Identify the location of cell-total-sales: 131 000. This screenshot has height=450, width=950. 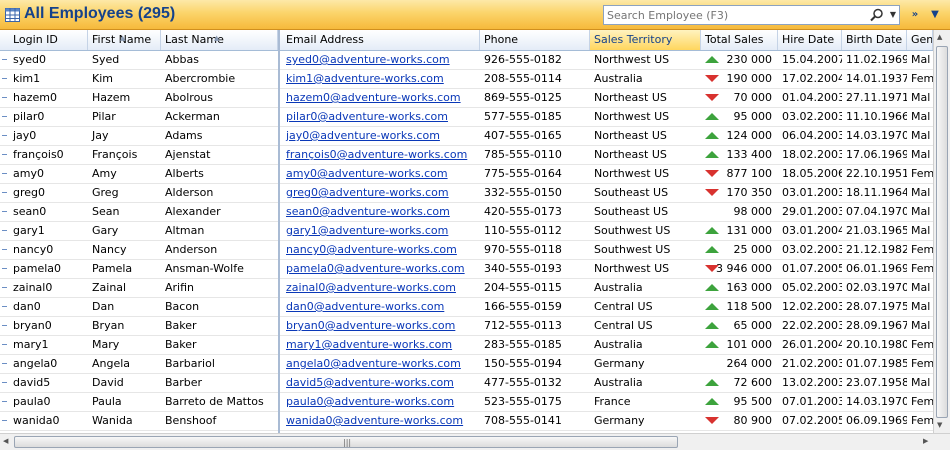
(739, 231).